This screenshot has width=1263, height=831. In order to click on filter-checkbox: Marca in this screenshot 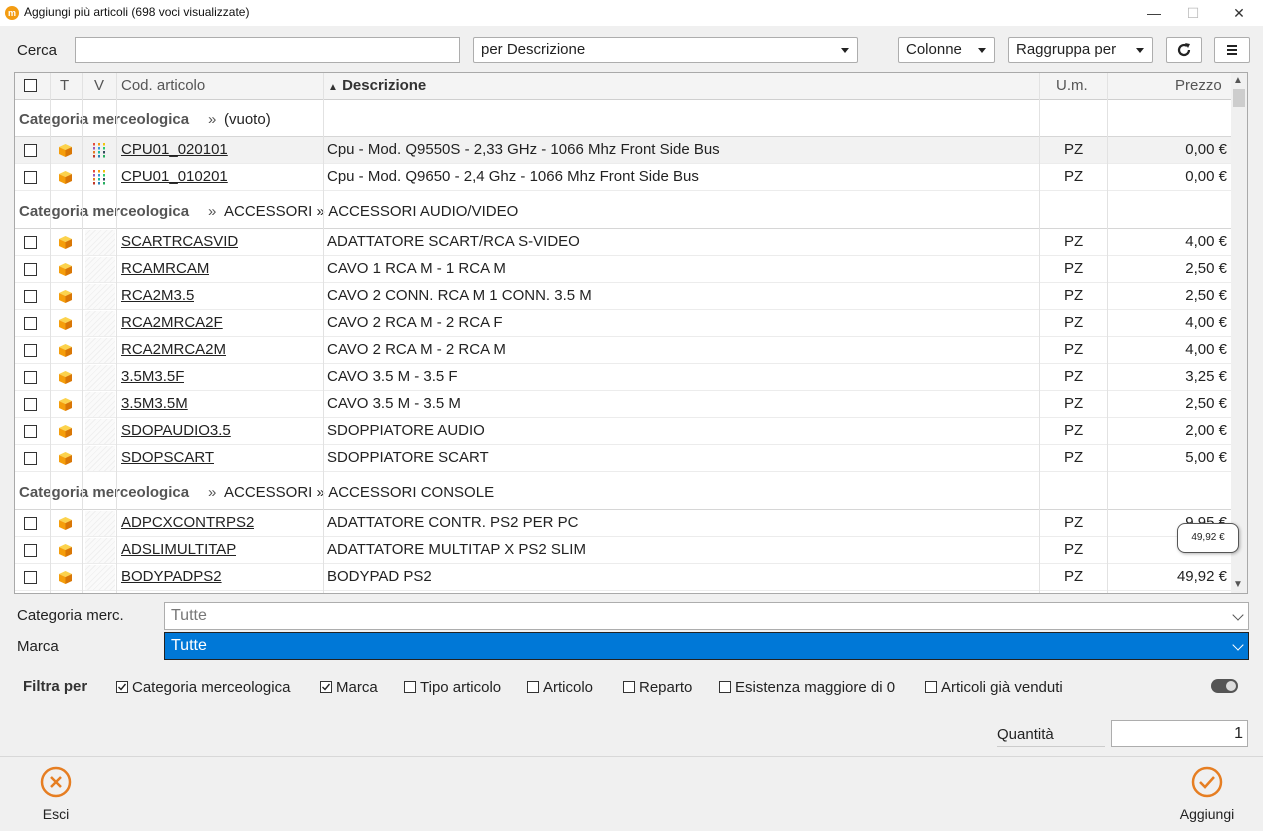, I will do `click(349, 687)`.